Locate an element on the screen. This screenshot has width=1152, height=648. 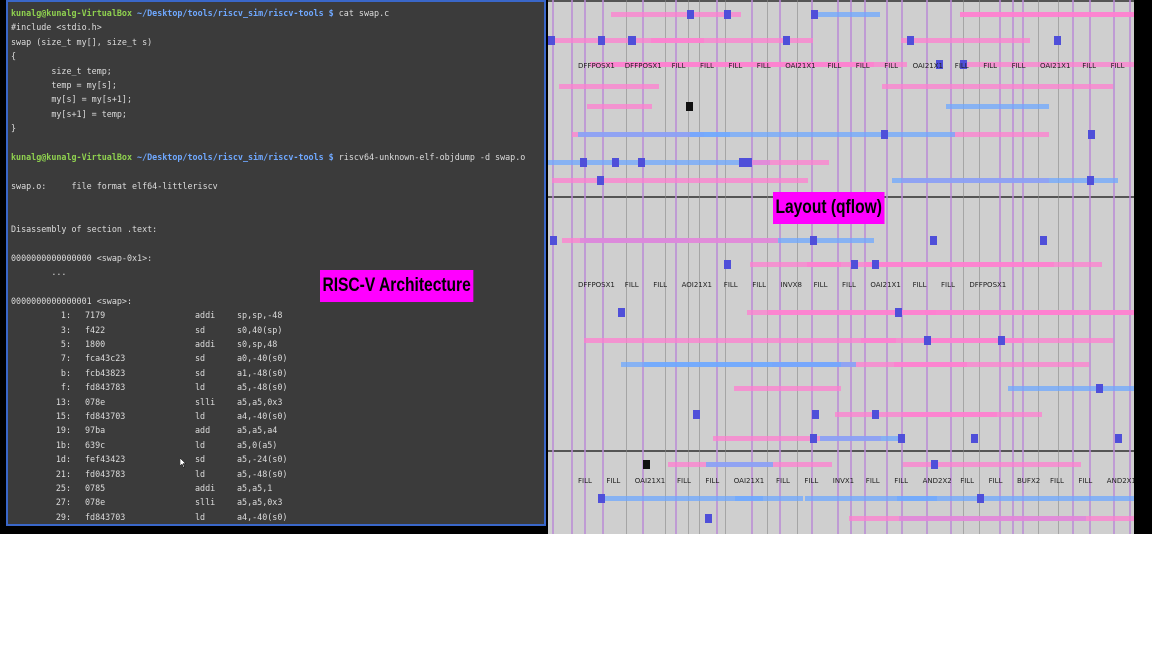
riscv-architecture-label: RISC-V Architecture is located at coordinates (397, 286).